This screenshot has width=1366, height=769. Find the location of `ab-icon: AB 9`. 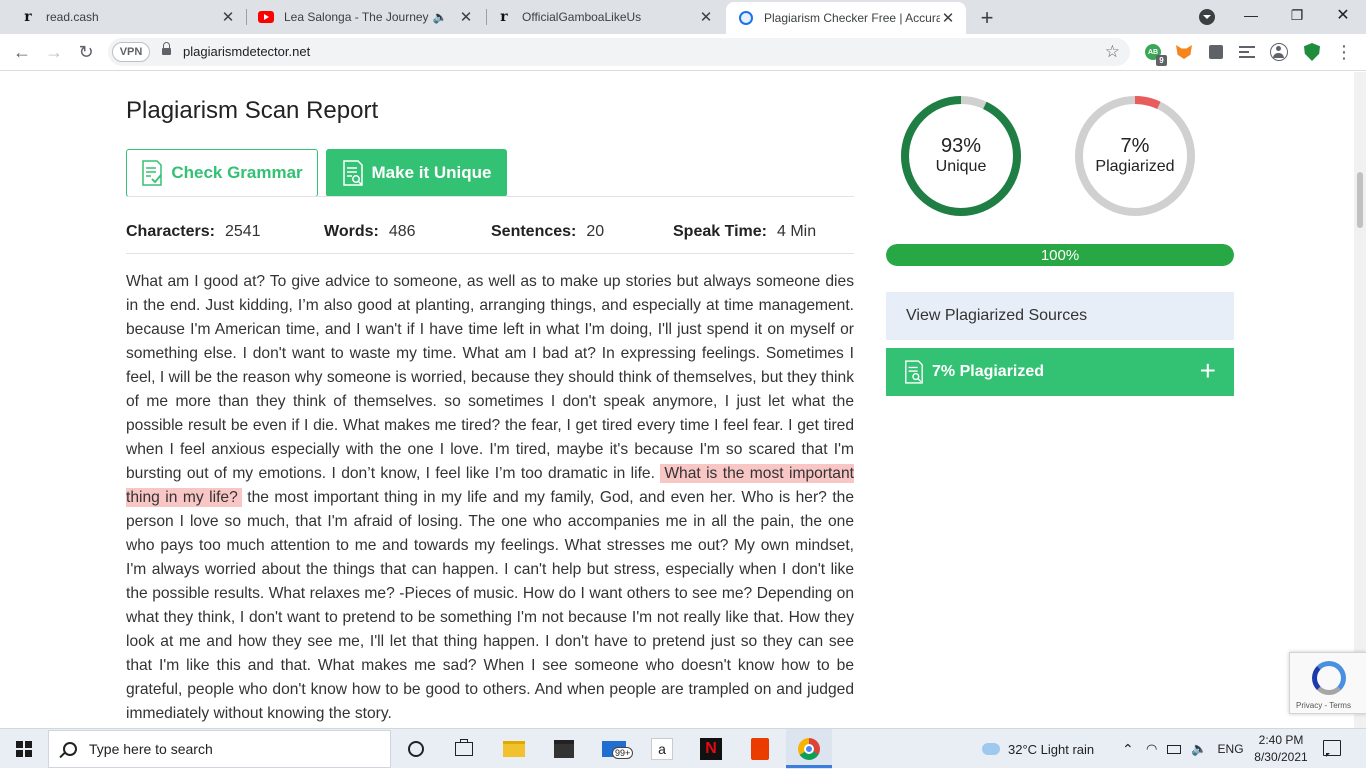

ab-icon: AB 9 is located at coordinates (1156, 55).